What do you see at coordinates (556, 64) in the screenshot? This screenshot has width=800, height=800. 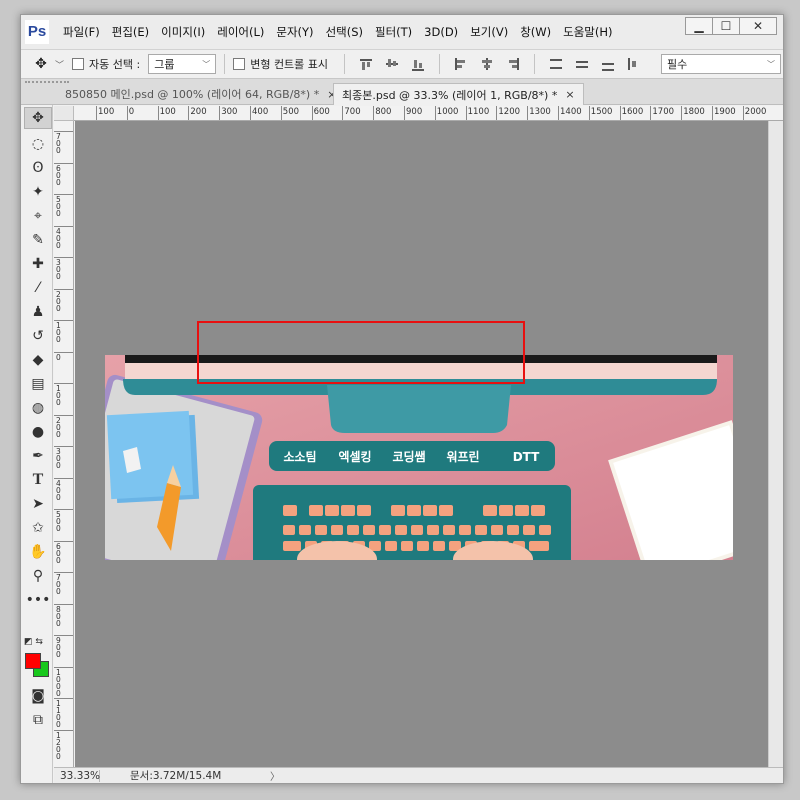 I see `distribute-top-icon` at bounding box center [556, 64].